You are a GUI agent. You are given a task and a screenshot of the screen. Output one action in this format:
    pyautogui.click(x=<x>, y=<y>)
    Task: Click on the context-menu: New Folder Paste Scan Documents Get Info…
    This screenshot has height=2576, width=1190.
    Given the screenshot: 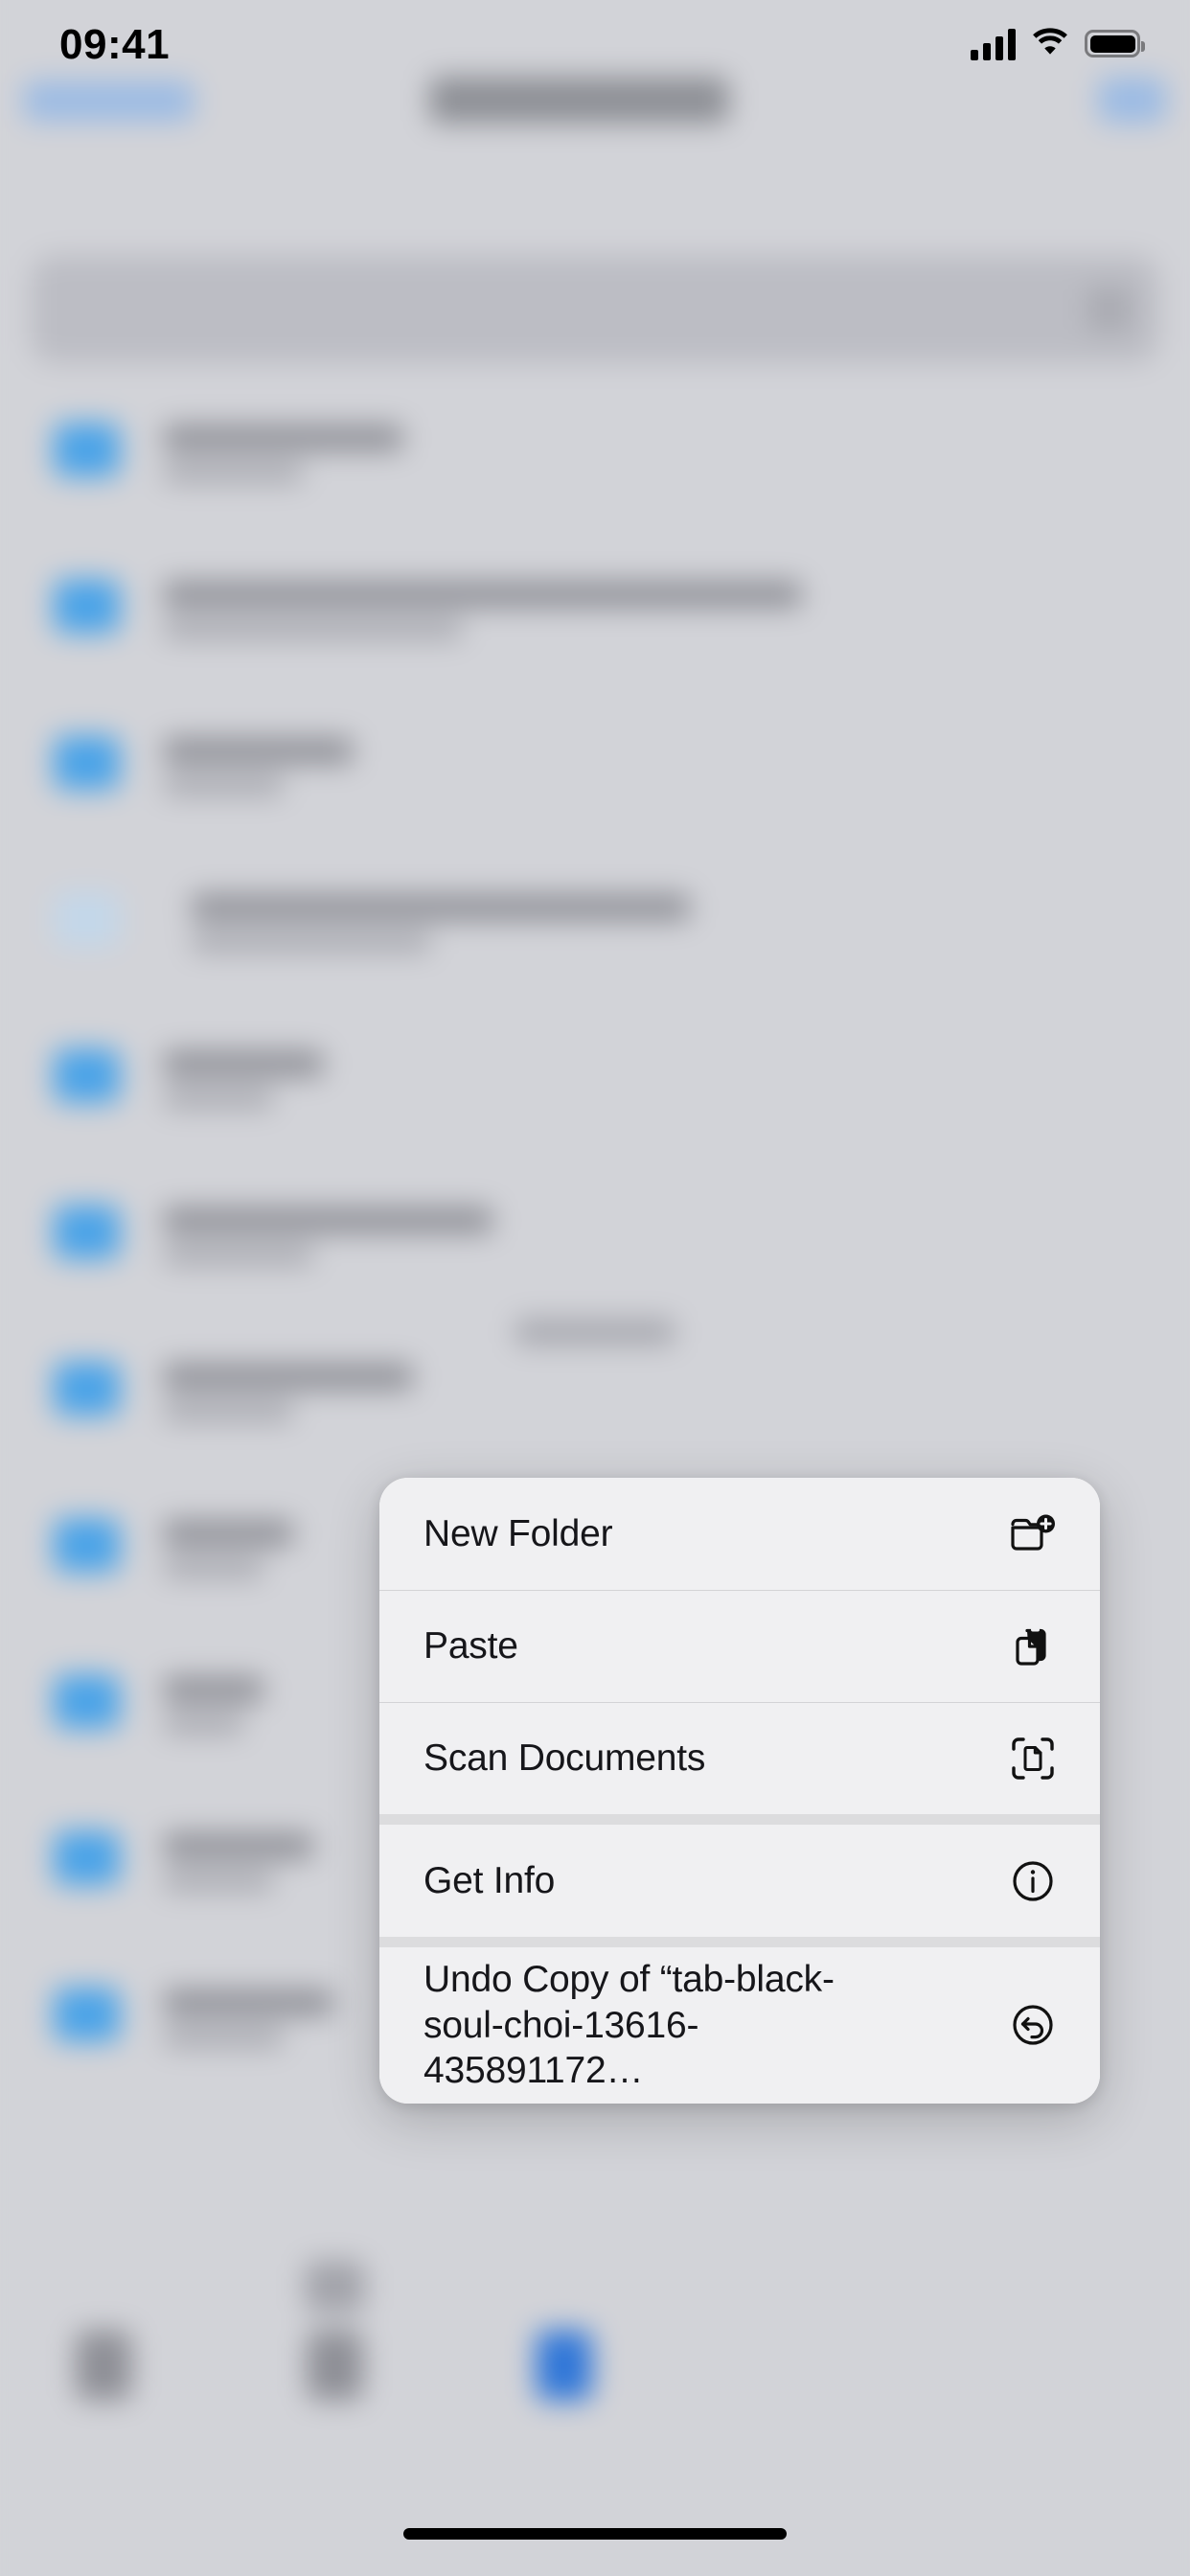 What is the action you would take?
    pyautogui.click(x=740, y=1791)
    